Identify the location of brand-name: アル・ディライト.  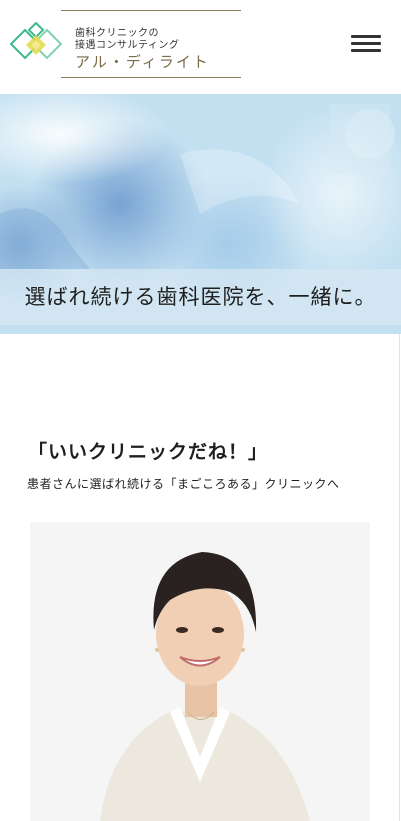
(142, 62).